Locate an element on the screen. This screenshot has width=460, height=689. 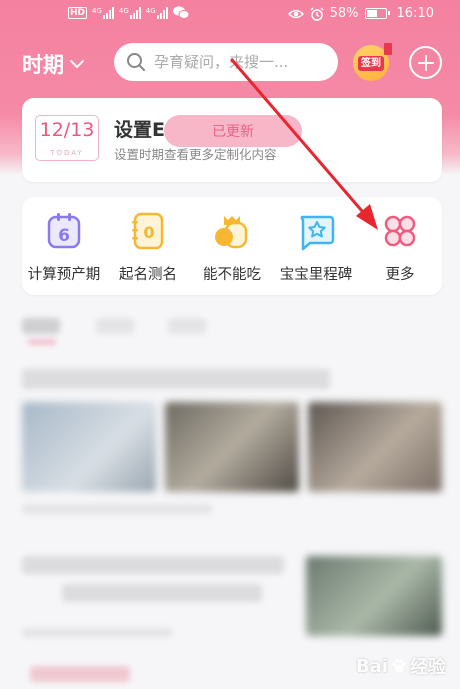
chevron-down-icon is located at coordinates (77, 64).